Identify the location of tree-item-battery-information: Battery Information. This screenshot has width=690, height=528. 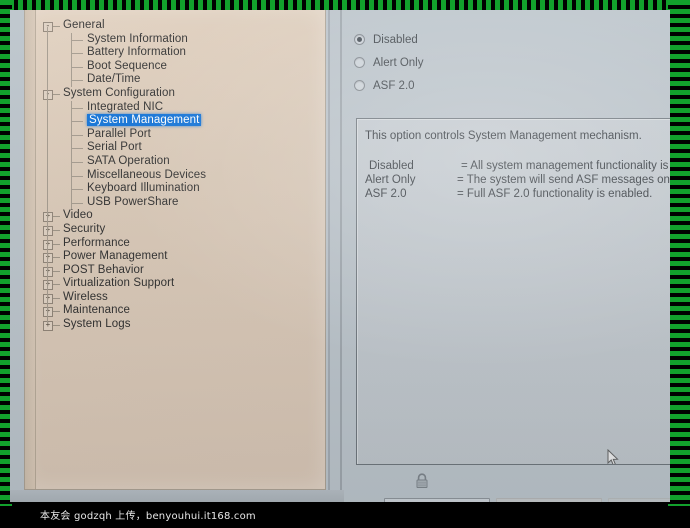
(179, 53).